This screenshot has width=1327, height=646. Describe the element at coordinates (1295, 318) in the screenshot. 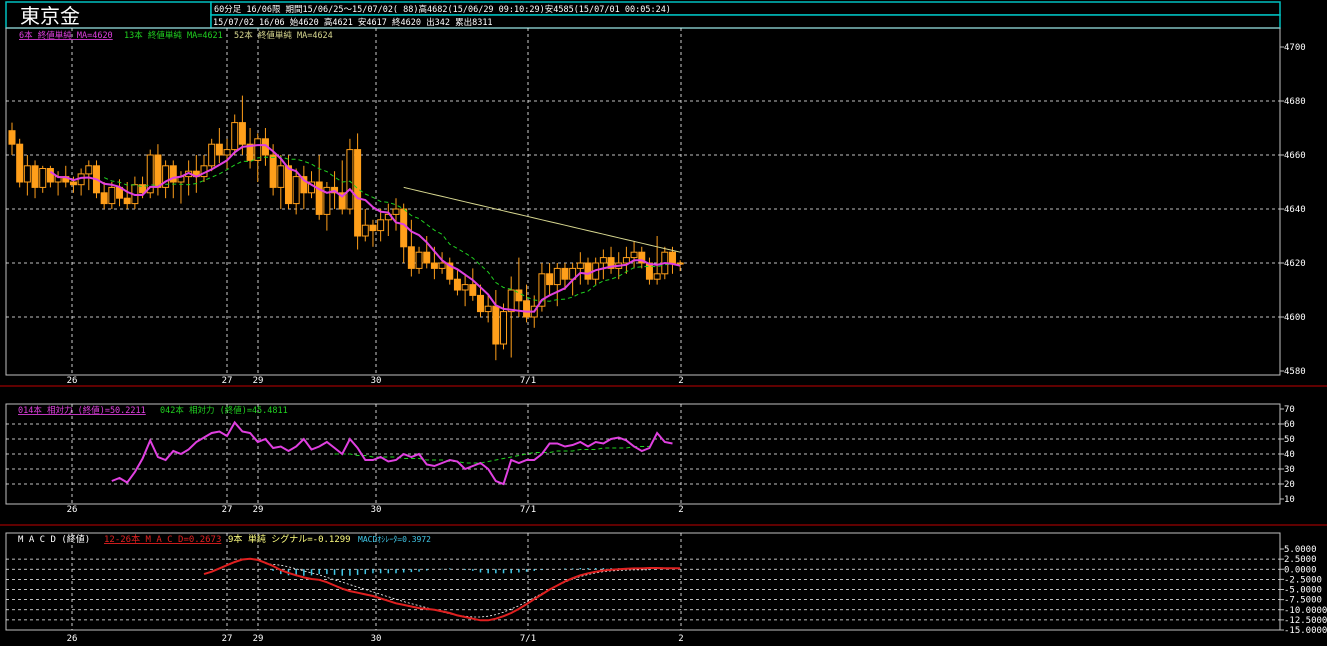

I see `y-tick-label: 4600` at that location.